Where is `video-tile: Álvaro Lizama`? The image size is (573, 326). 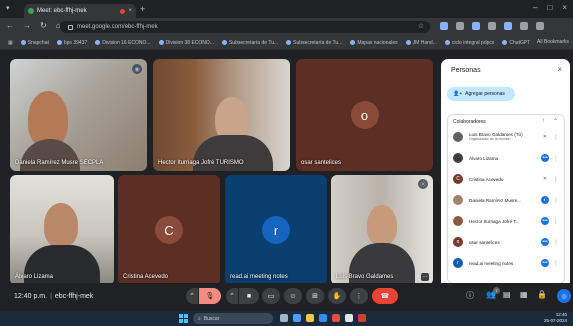
video-tile: Álvaro Lizama is located at coordinates (62, 230).